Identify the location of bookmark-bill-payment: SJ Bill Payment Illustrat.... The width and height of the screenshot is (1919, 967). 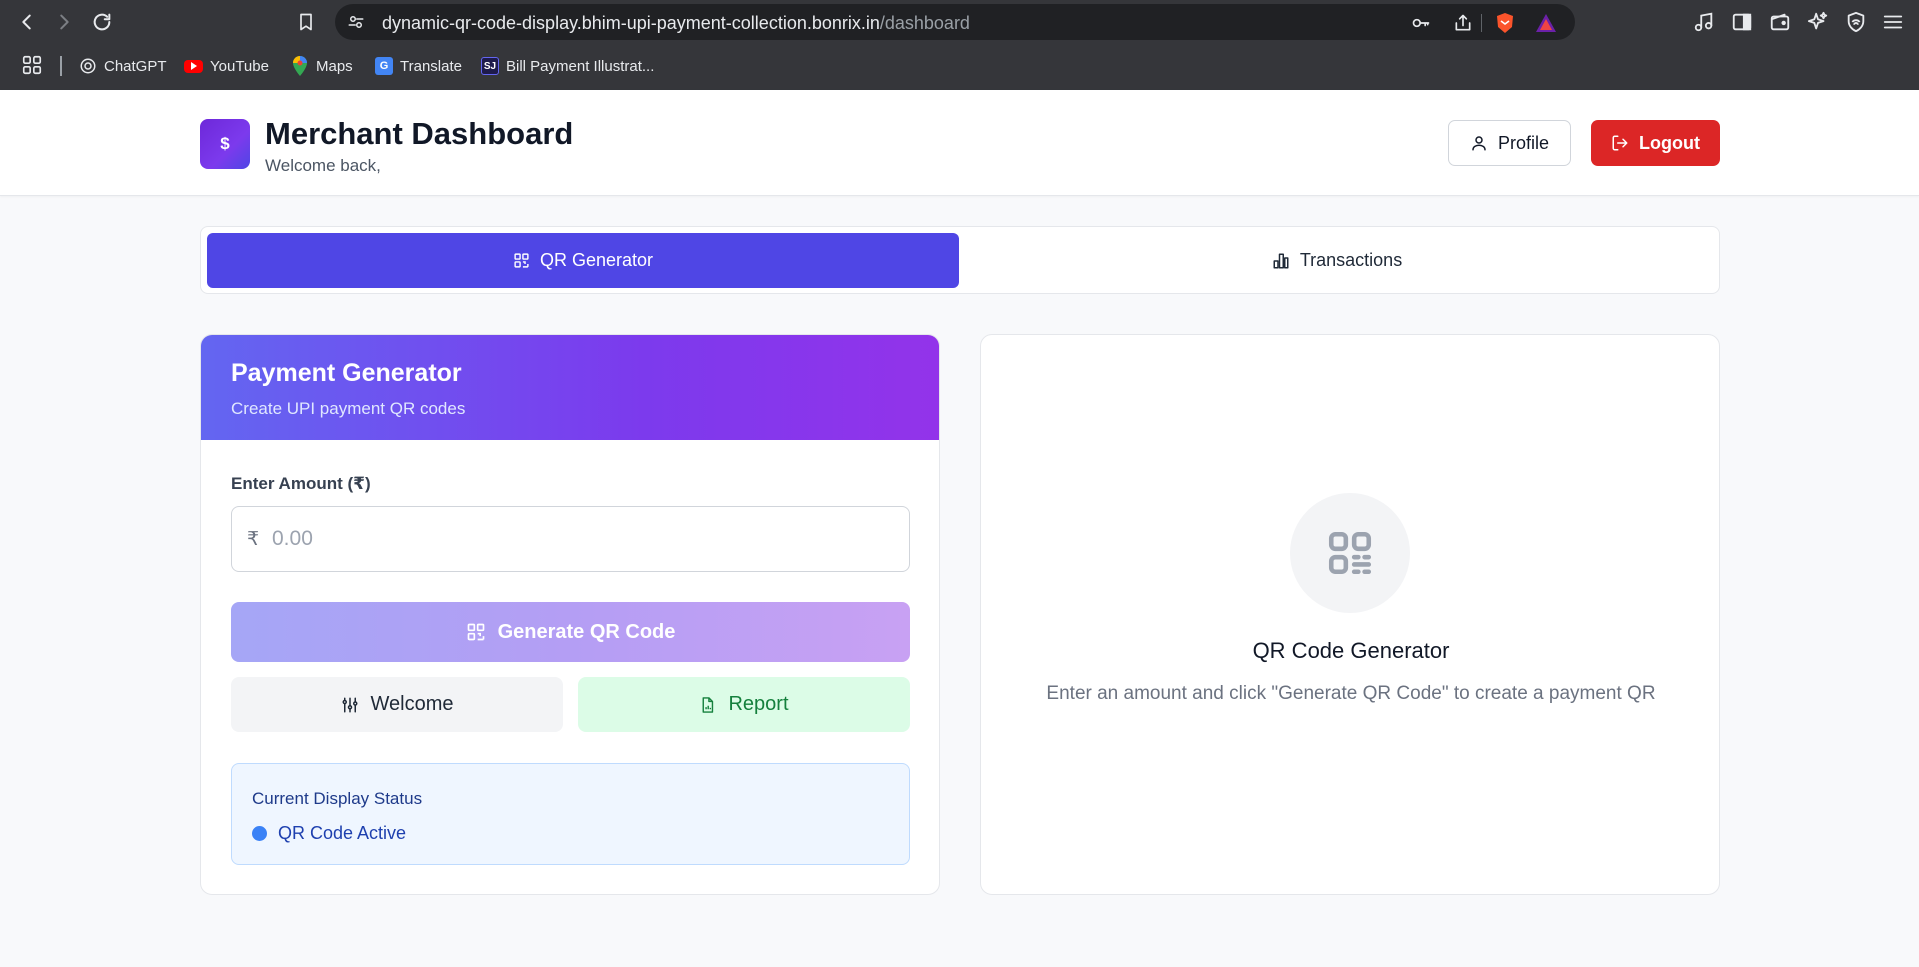
(567, 66).